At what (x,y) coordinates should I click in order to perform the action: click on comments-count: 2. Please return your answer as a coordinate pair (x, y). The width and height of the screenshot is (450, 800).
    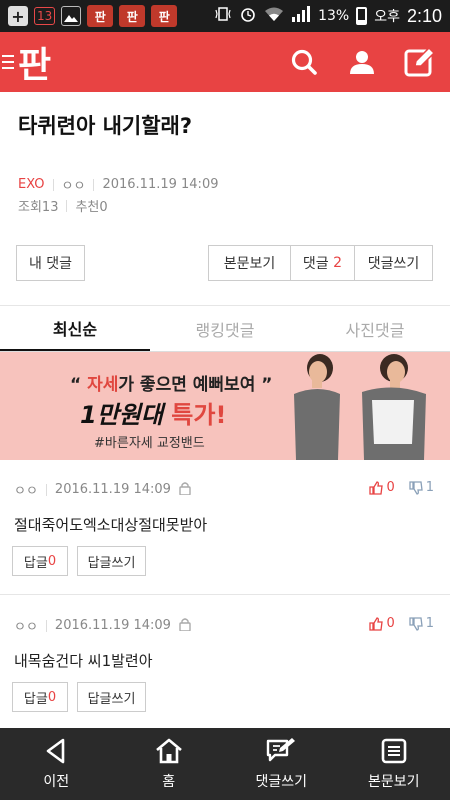
    Looking at the image, I should click on (338, 263).